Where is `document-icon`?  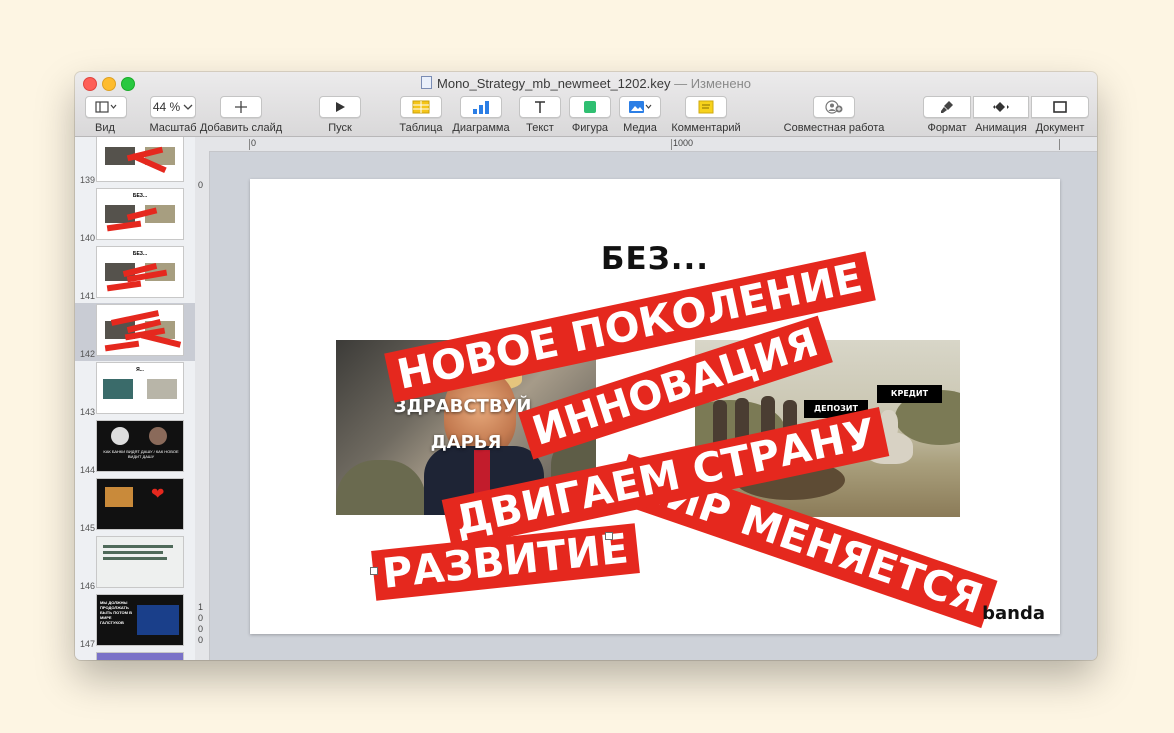
document-icon is located at coordinates (1060, 107).